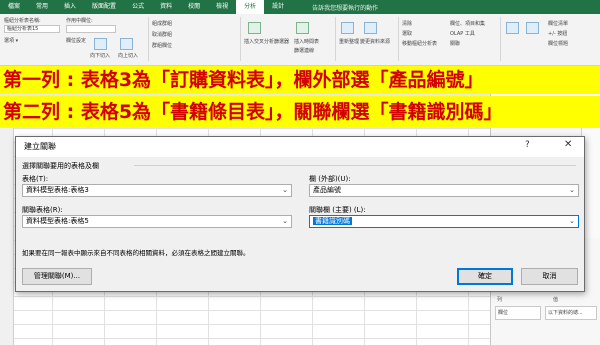  Describe the element at coordinates (100, 55) in the screenshot. I see `drill-down-label: 向下切入` at that location.